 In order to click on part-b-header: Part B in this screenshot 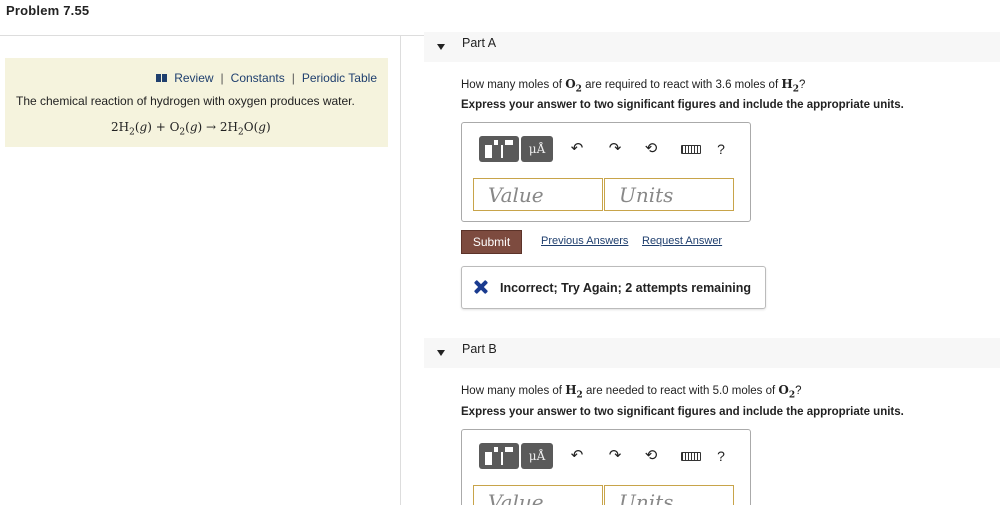, I will do `click(712, 353)`.